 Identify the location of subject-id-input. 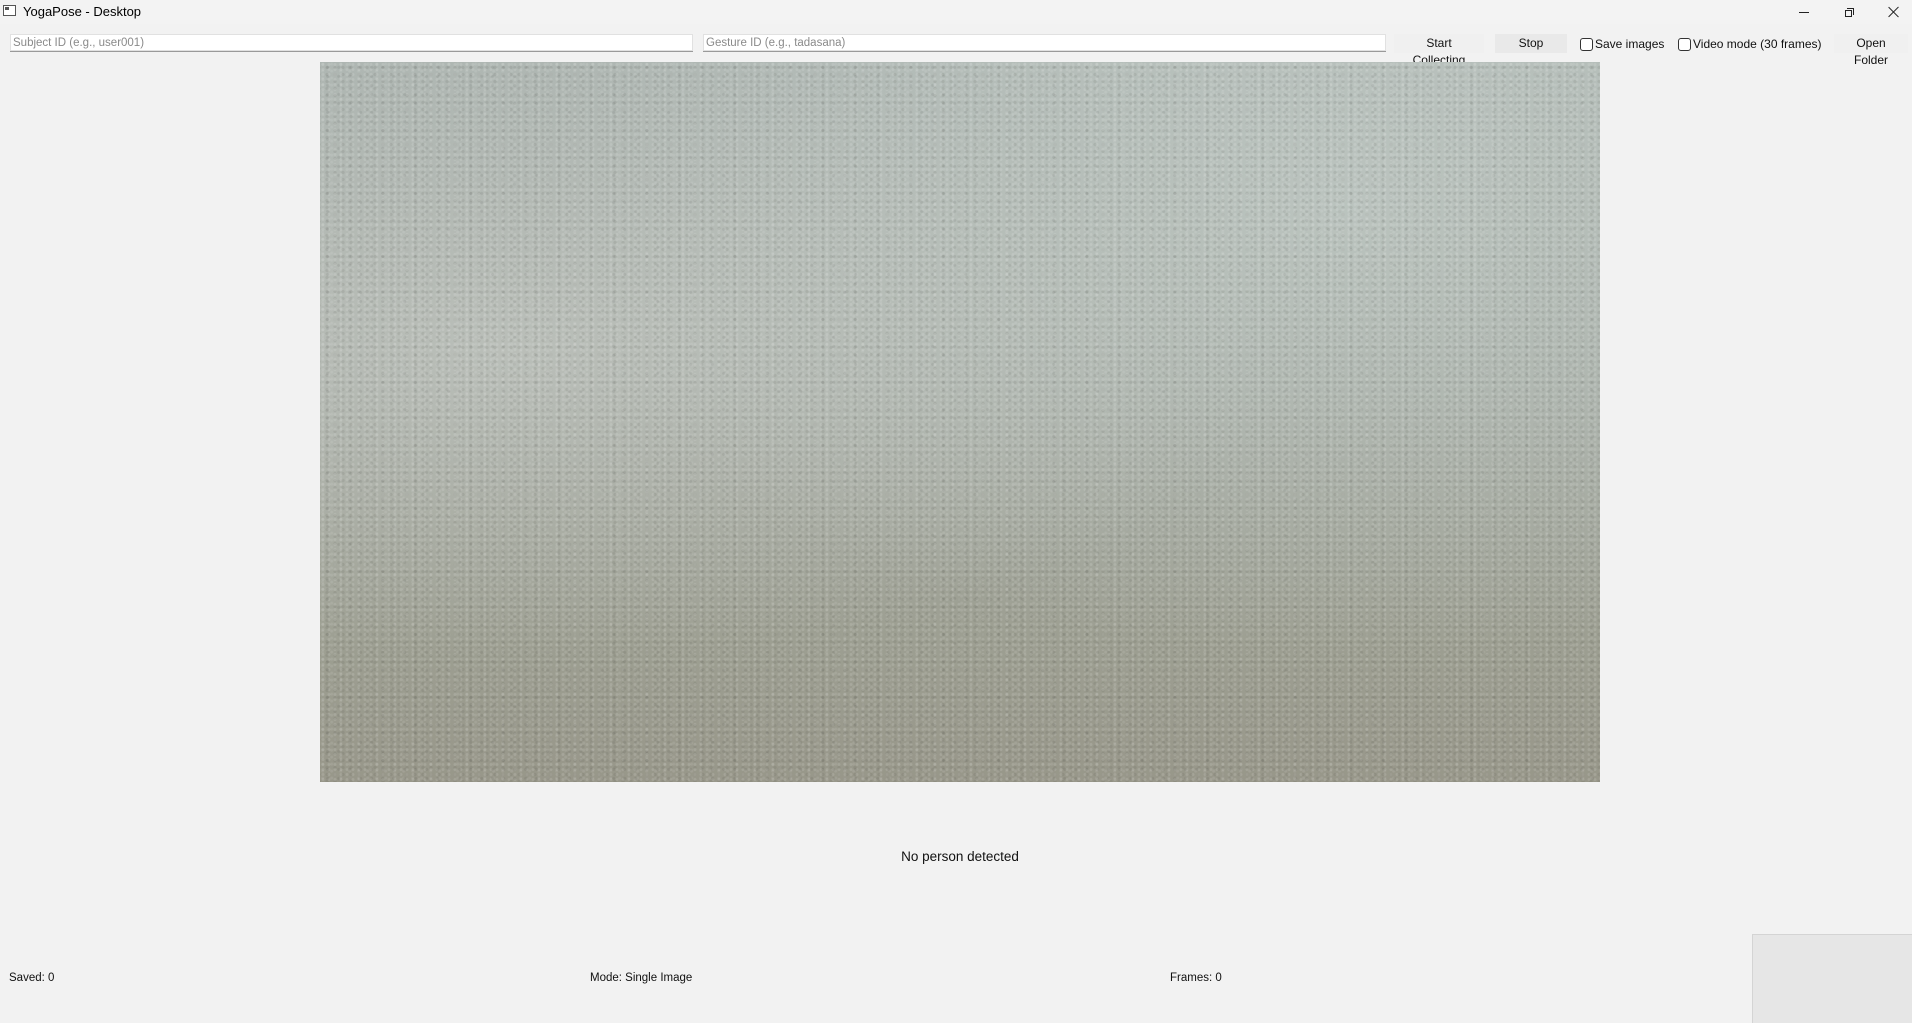
(351, 43).